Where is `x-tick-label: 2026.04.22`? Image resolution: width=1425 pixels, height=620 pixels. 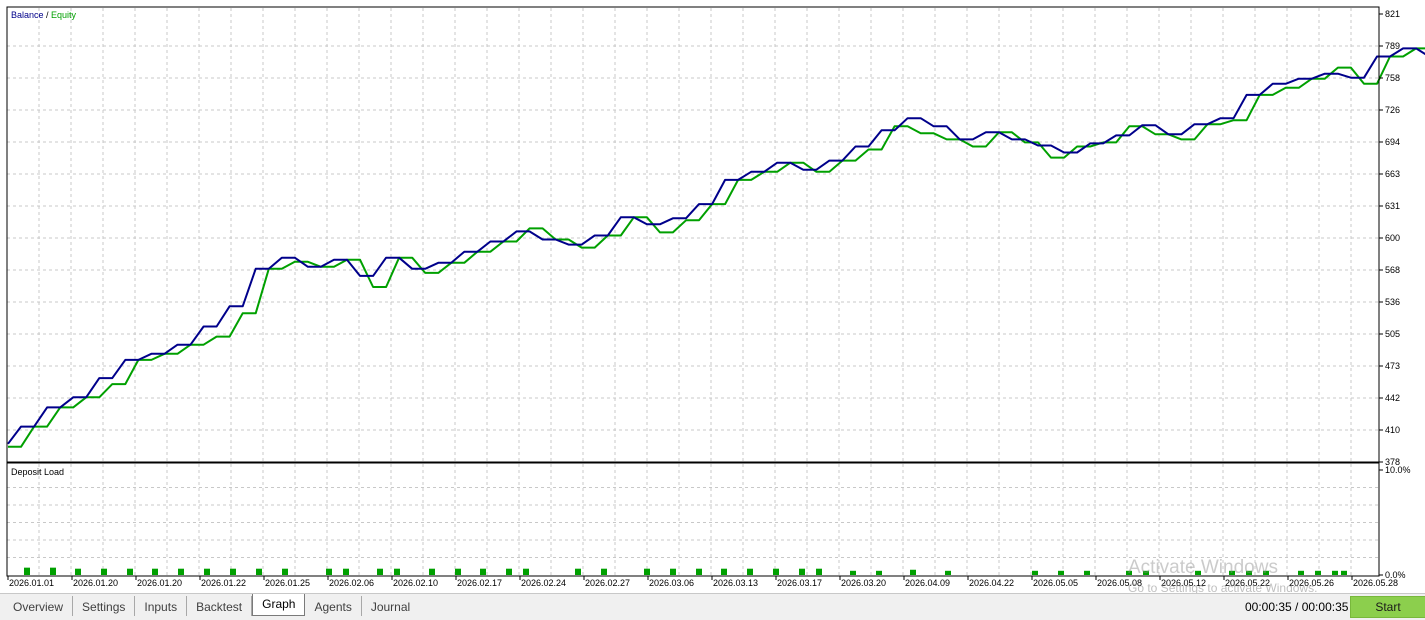
x-tick-label: 2026.04.22 is located at coordinates (991, 583).